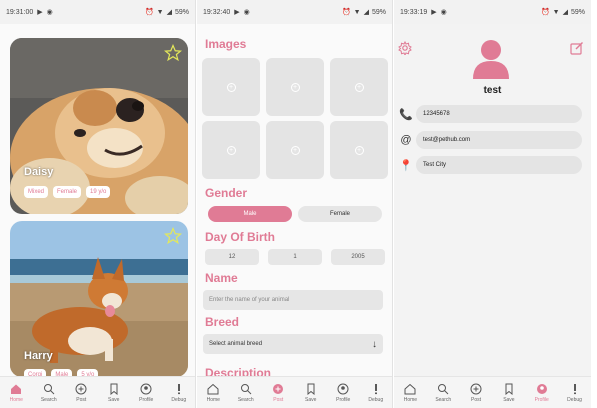 This screenshot has width=597, height=408. I want to click on home-icon, so click(16, 389).